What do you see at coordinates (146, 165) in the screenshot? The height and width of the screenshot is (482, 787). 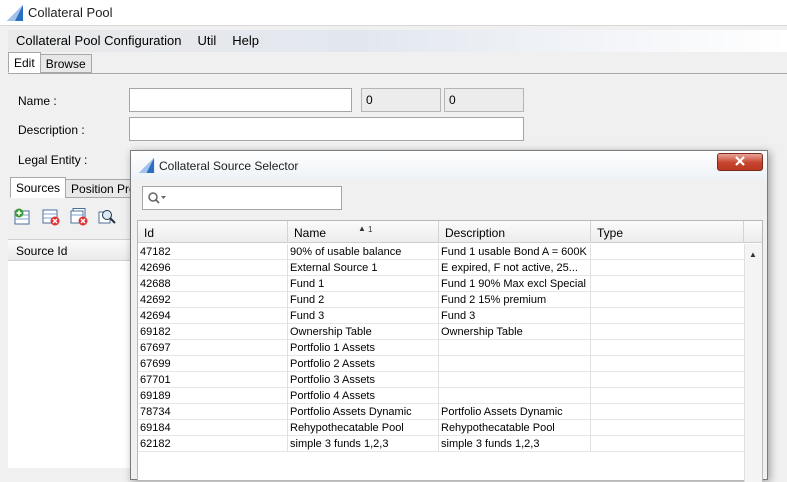 I see `dialog-logo-icon` at bounding box center [146, 165].